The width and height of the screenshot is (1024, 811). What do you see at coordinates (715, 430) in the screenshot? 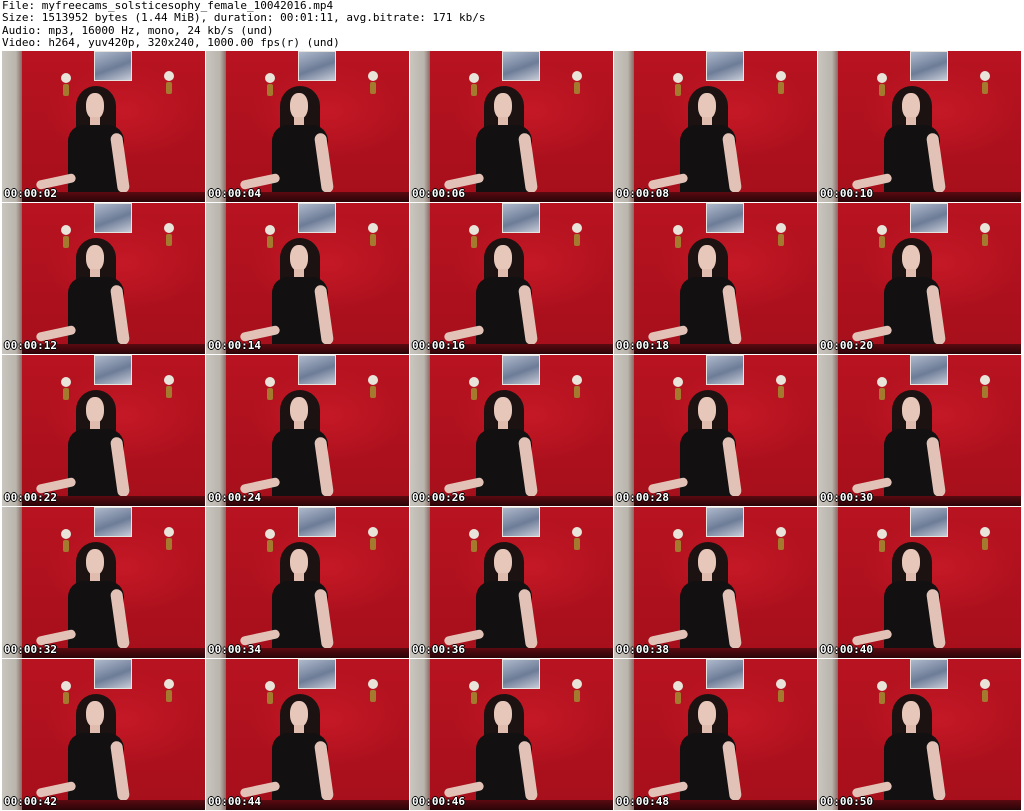
I see `video-frame-thumbnail: 00:00:28` at bounding box center [715, 430].